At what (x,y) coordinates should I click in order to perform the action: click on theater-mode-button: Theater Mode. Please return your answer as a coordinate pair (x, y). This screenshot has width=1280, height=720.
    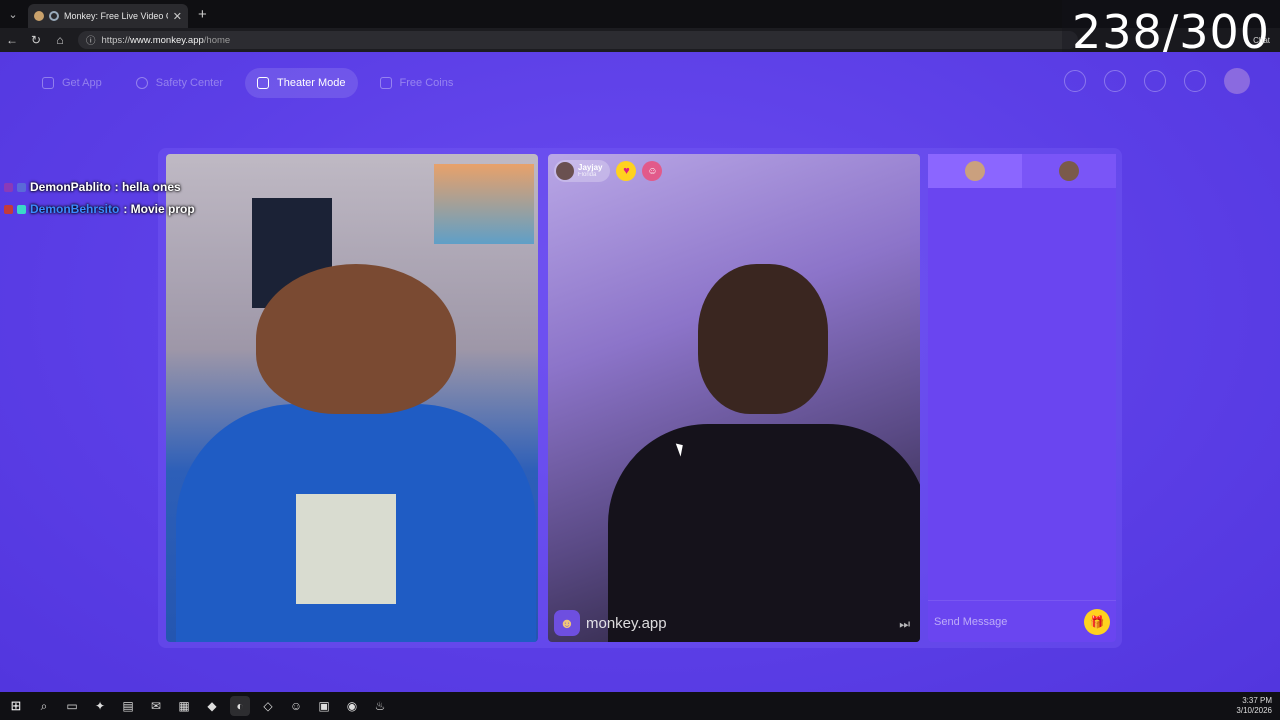
    Looking at the image, I should click on (301, 83).